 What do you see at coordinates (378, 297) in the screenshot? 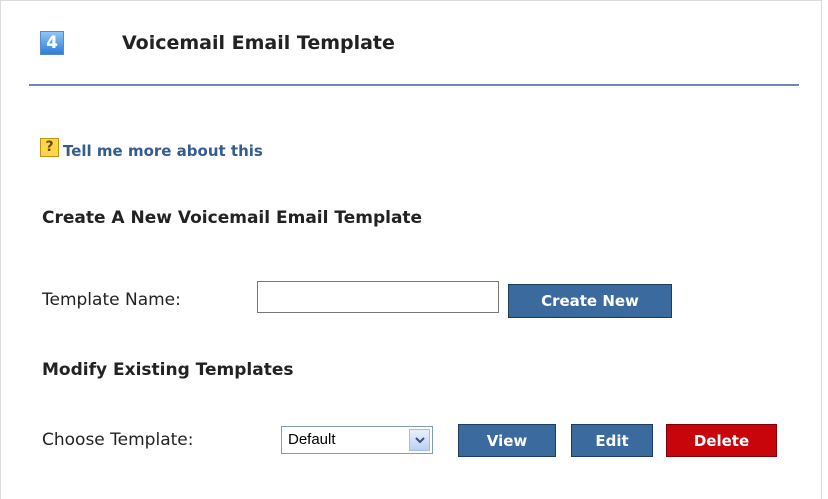
I see `template-name-input` at bounding box center [378, 297].